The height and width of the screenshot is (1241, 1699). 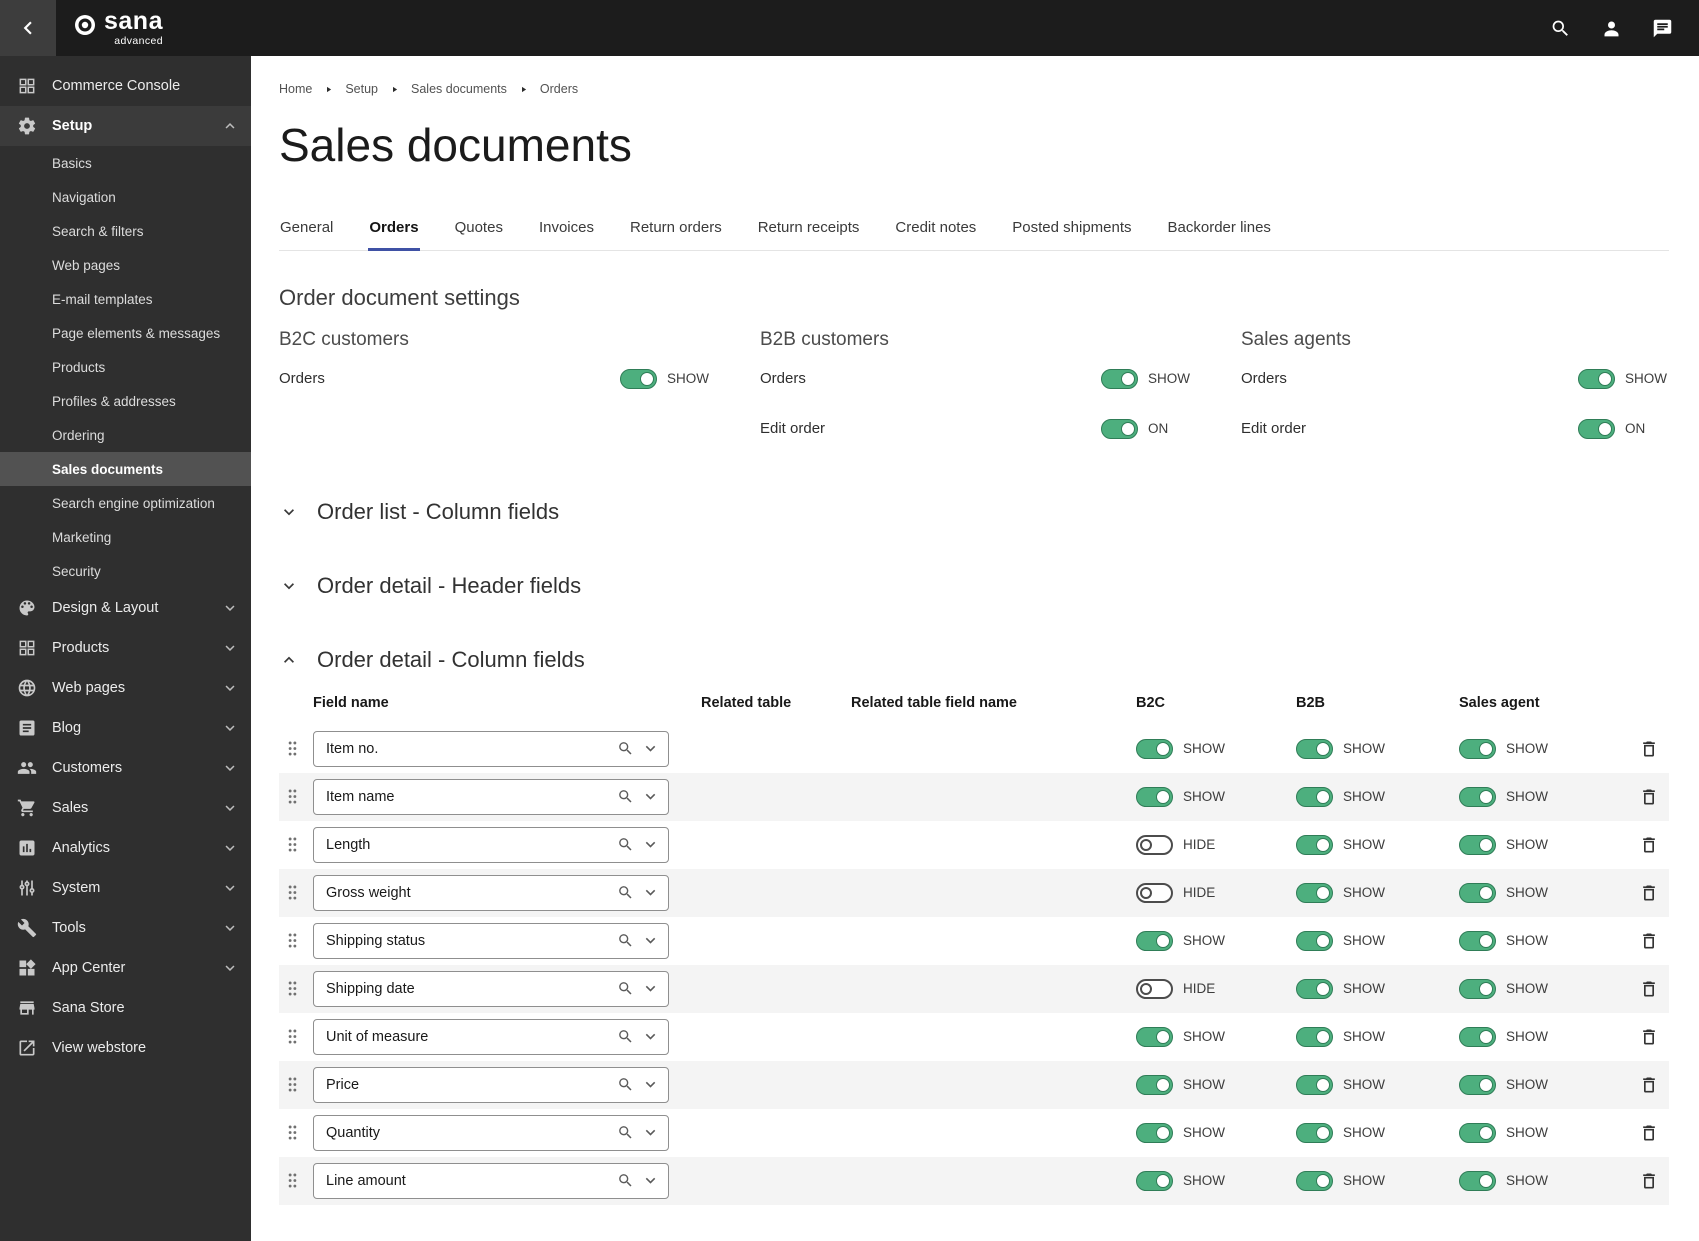 What do you see at coordinates (1662, 28) in the screenshot?
I see `feedback-icon` at bounding box center [1662, 28].